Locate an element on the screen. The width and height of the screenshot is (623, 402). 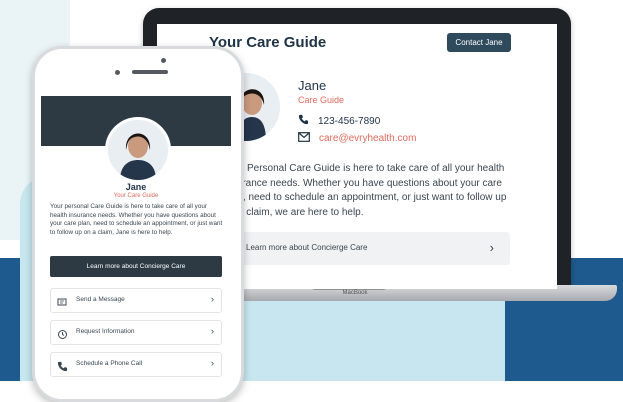
email-link: care@evryhealth.com is located at coordinates (367, 138).